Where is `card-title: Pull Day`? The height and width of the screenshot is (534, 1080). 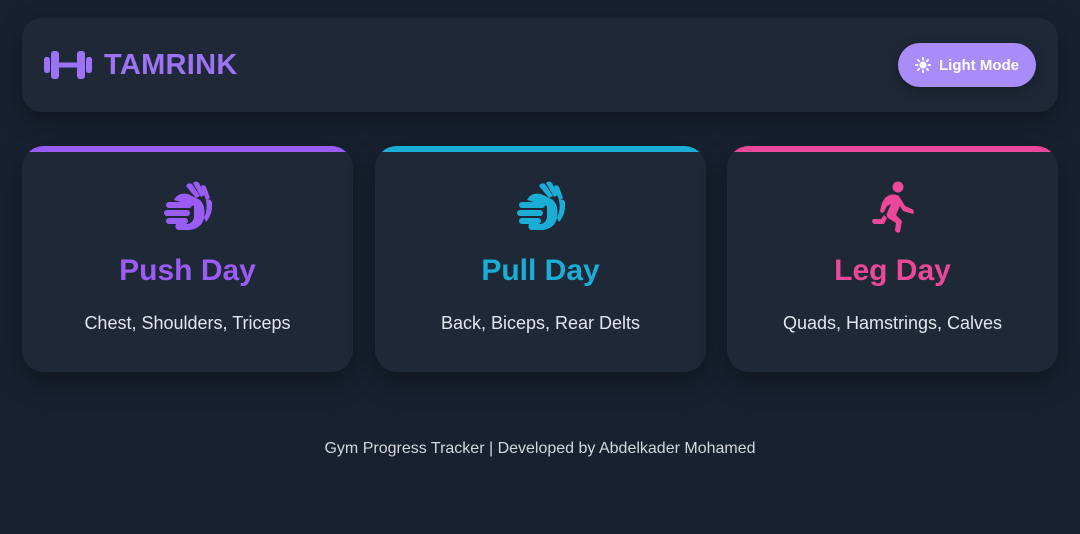
card-title: Pull Day is located at coordinates (540, 270).